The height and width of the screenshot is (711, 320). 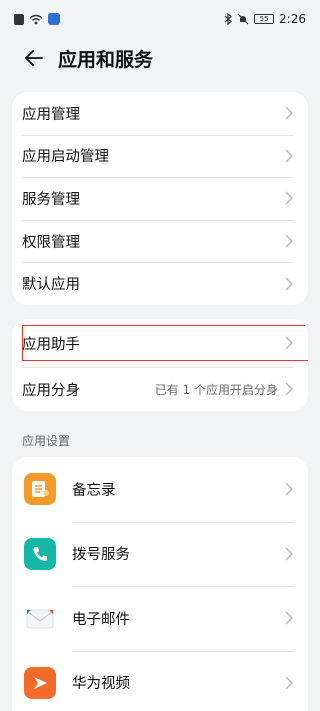 I want to click on list-item-app-management: 应用管理, so click(x=160, y=113).